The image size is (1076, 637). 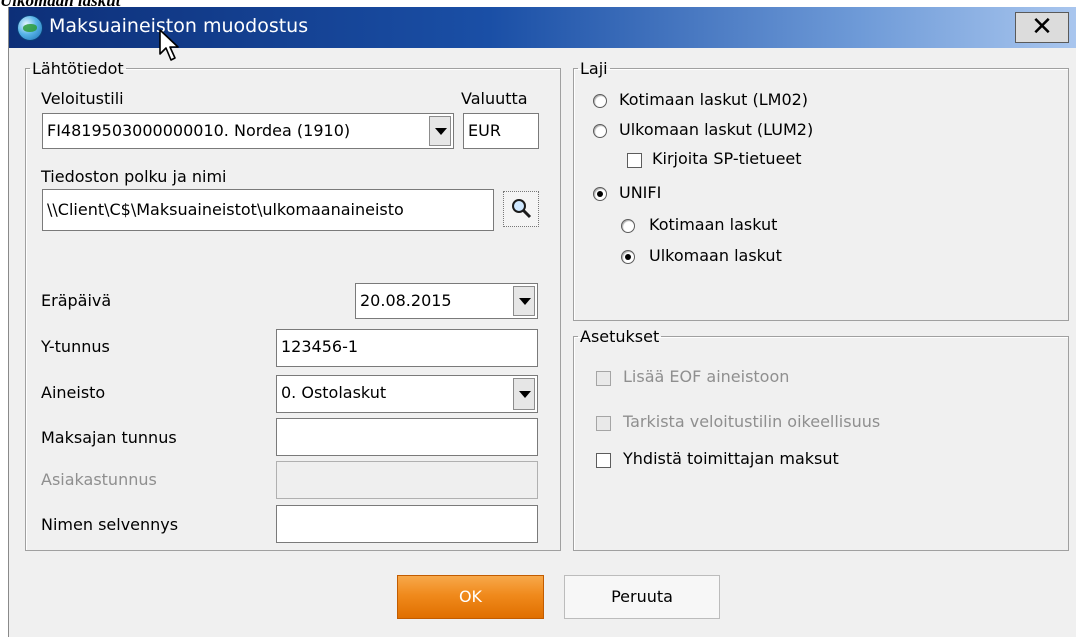 What do you see at coordinates (600, 194) in the screenshot?
I see `radio-unifi` at bounding box center [600, 194].